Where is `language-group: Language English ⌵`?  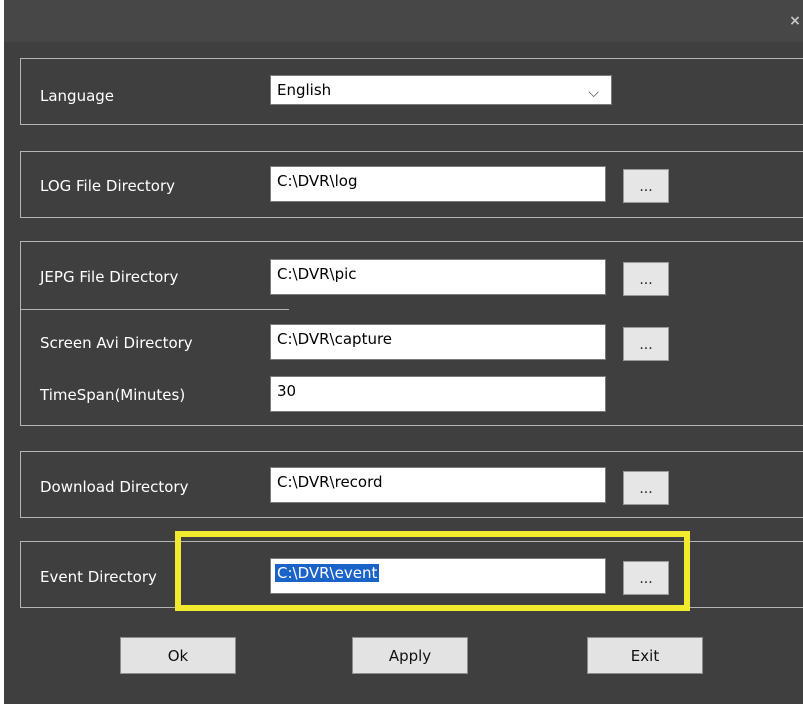
language-group: Language English ⌵ is located at coordinates (411, 91).